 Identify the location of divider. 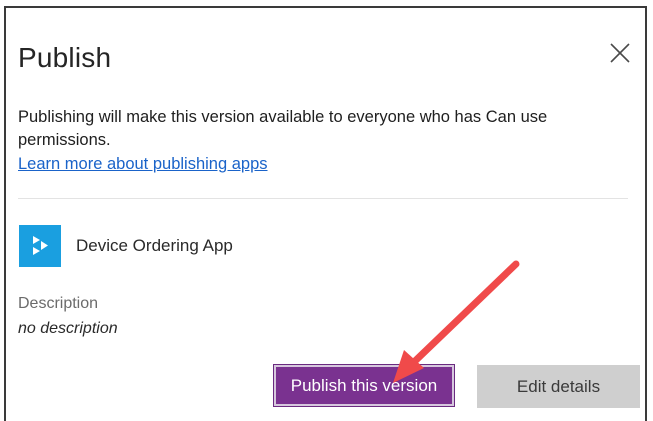
(323, 198).